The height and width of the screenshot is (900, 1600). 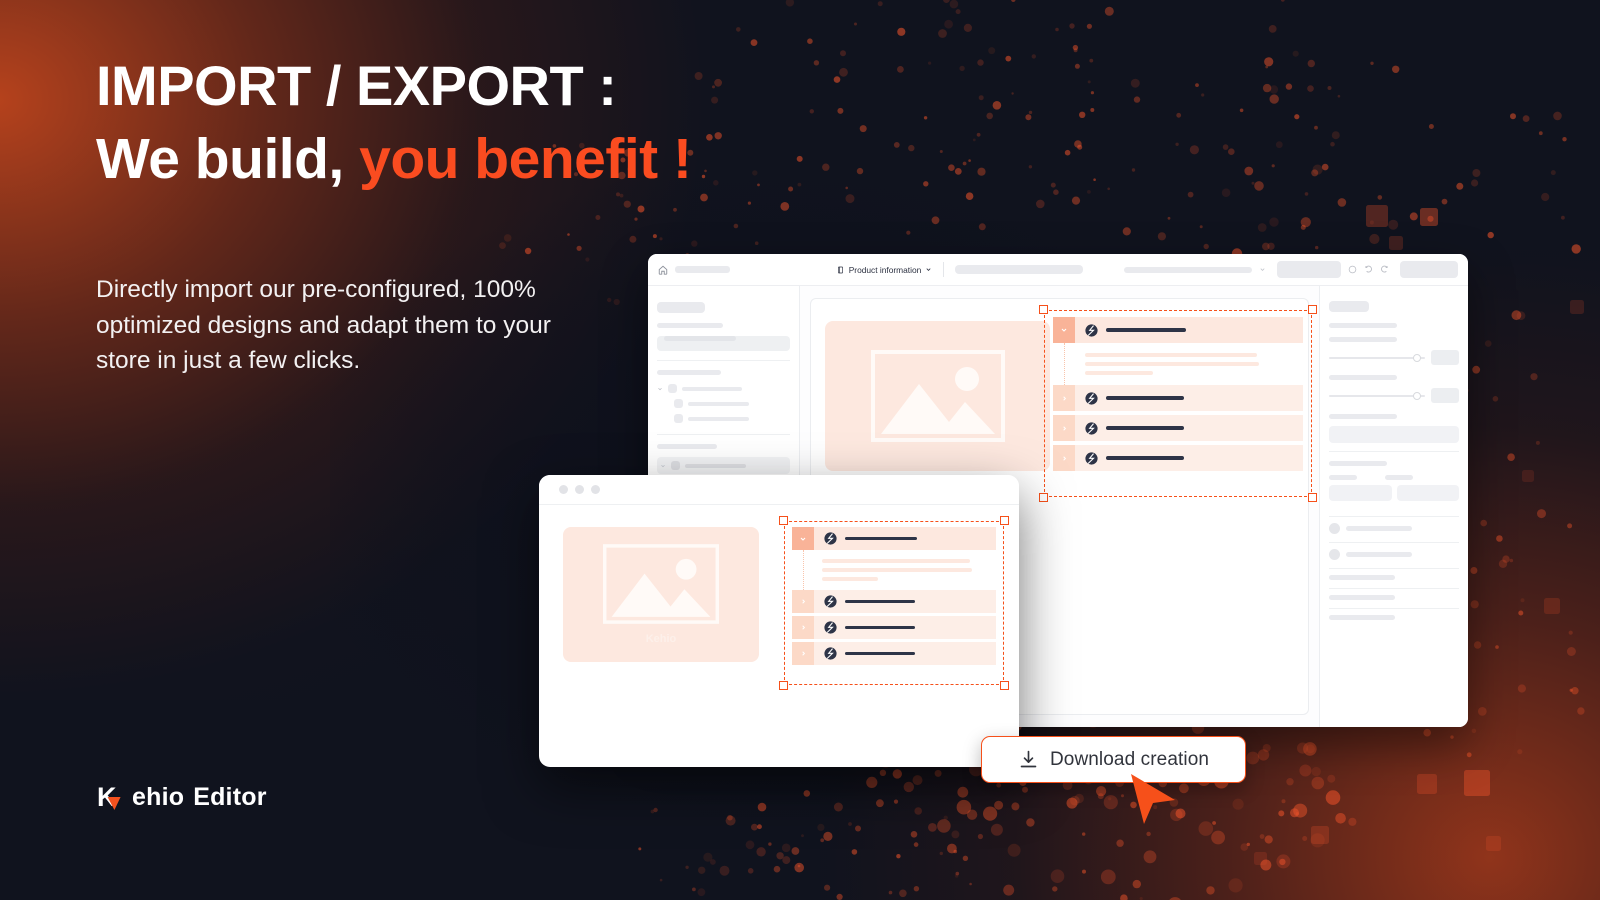 I want to click on property-dual-fields, so click(x=1394, y=493).